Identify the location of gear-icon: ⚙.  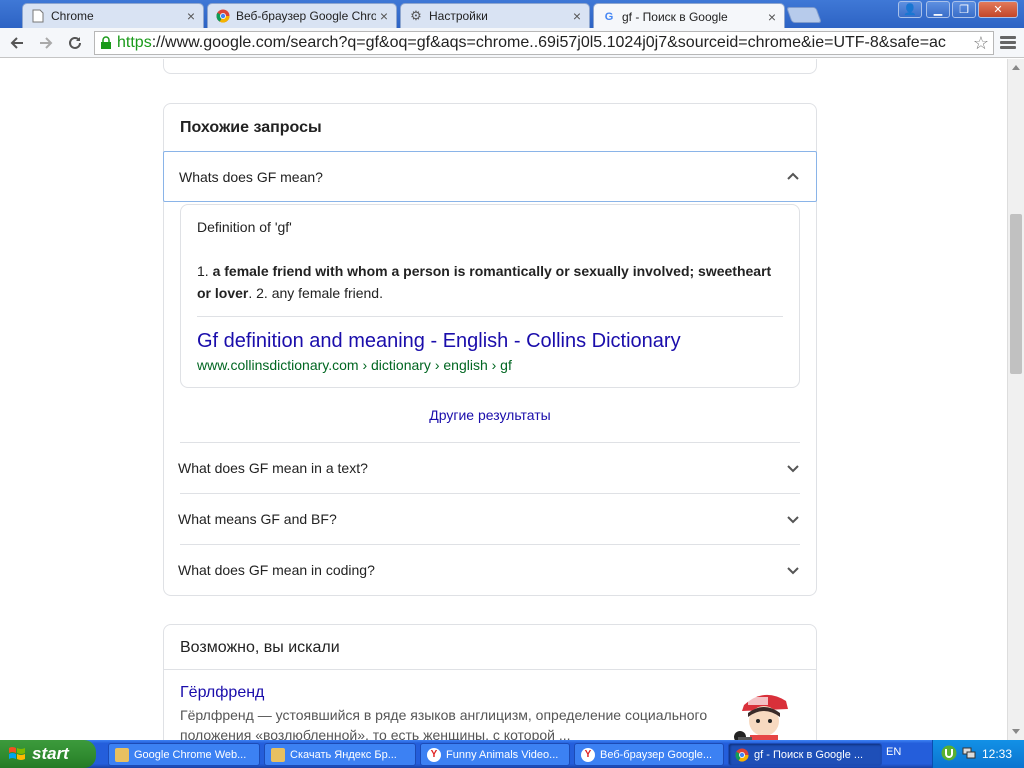
(416, 15).